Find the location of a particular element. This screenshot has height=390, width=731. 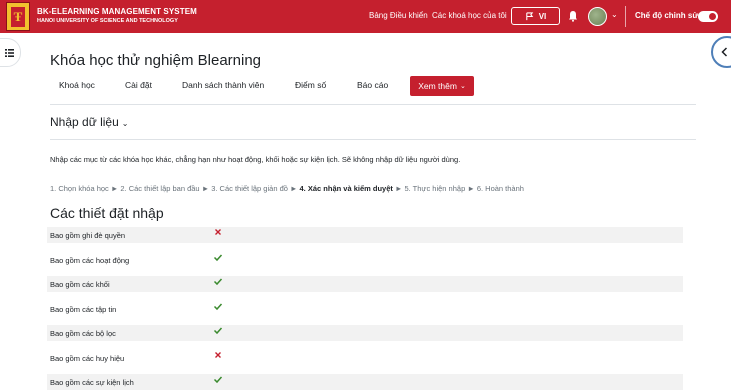

setting-label: Bao gồm các hoạt động is located at coordinates (90, 260).